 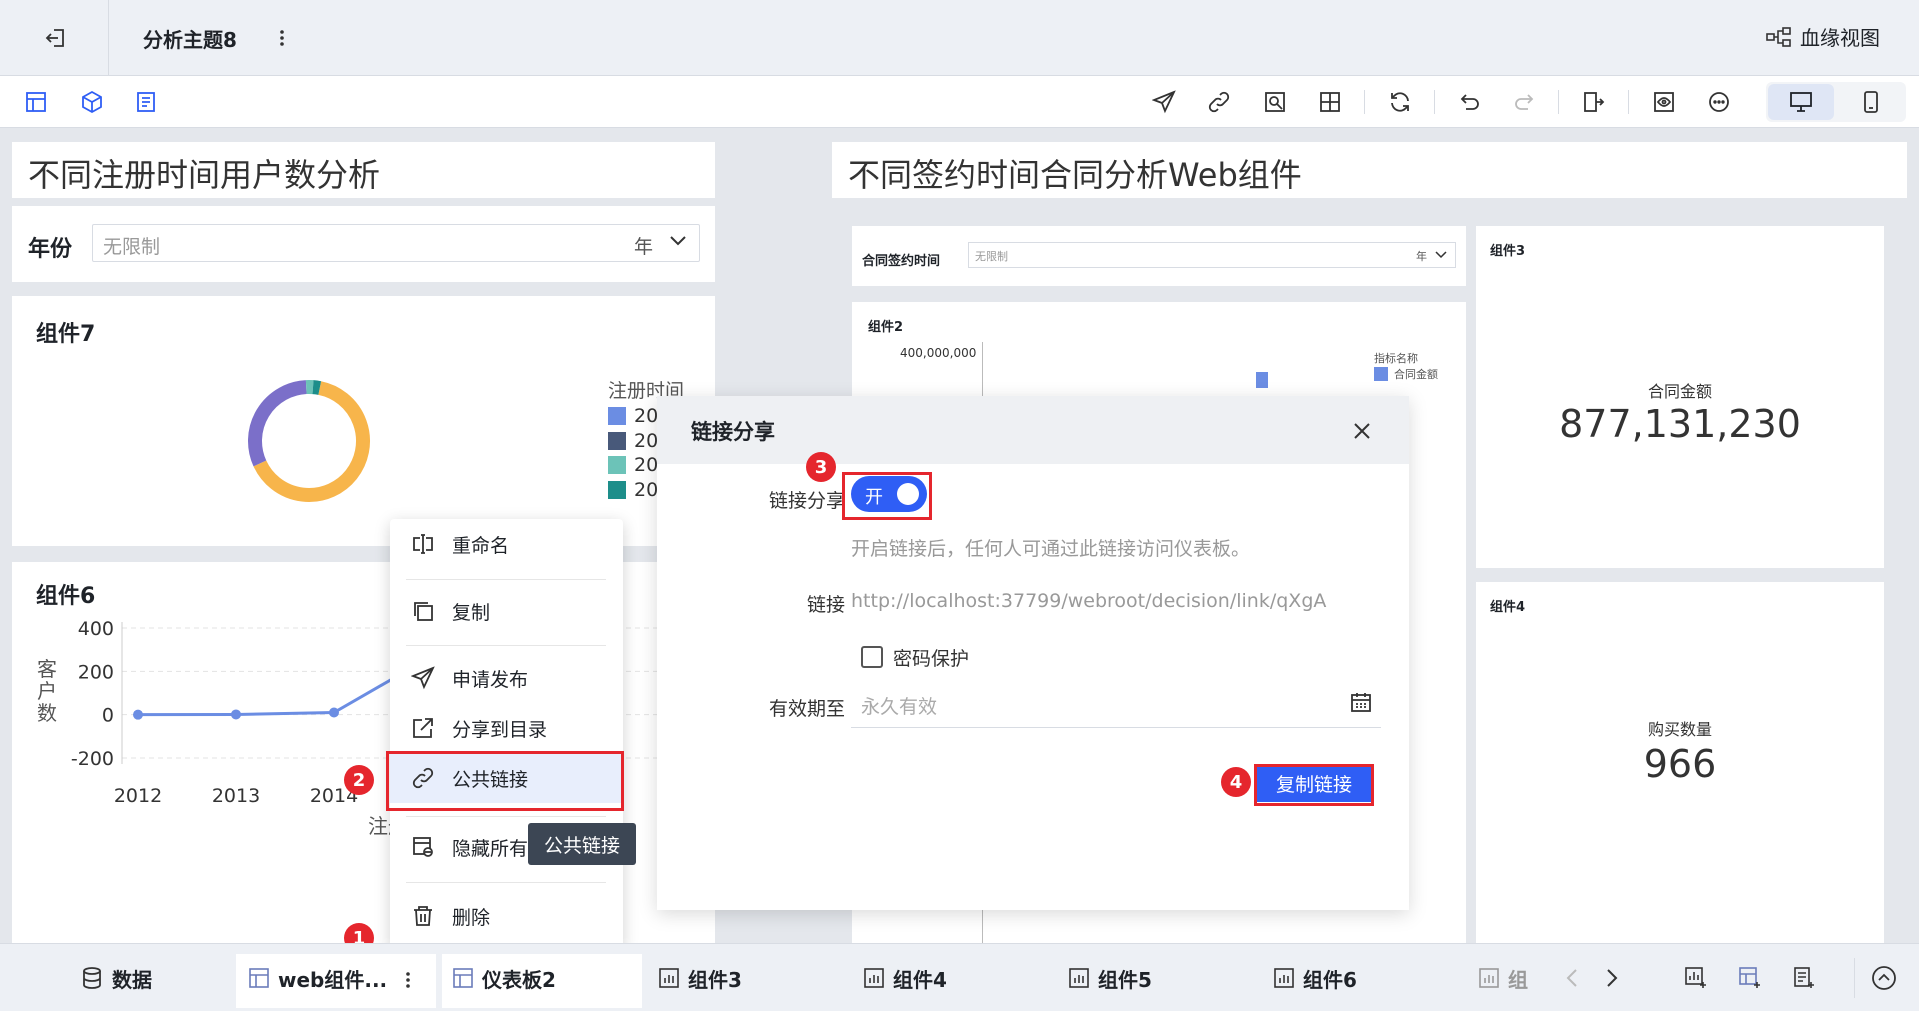 I want to click on contract-time-filter: 合同签约时间 无限制 年, so click(x=1159, y=256).